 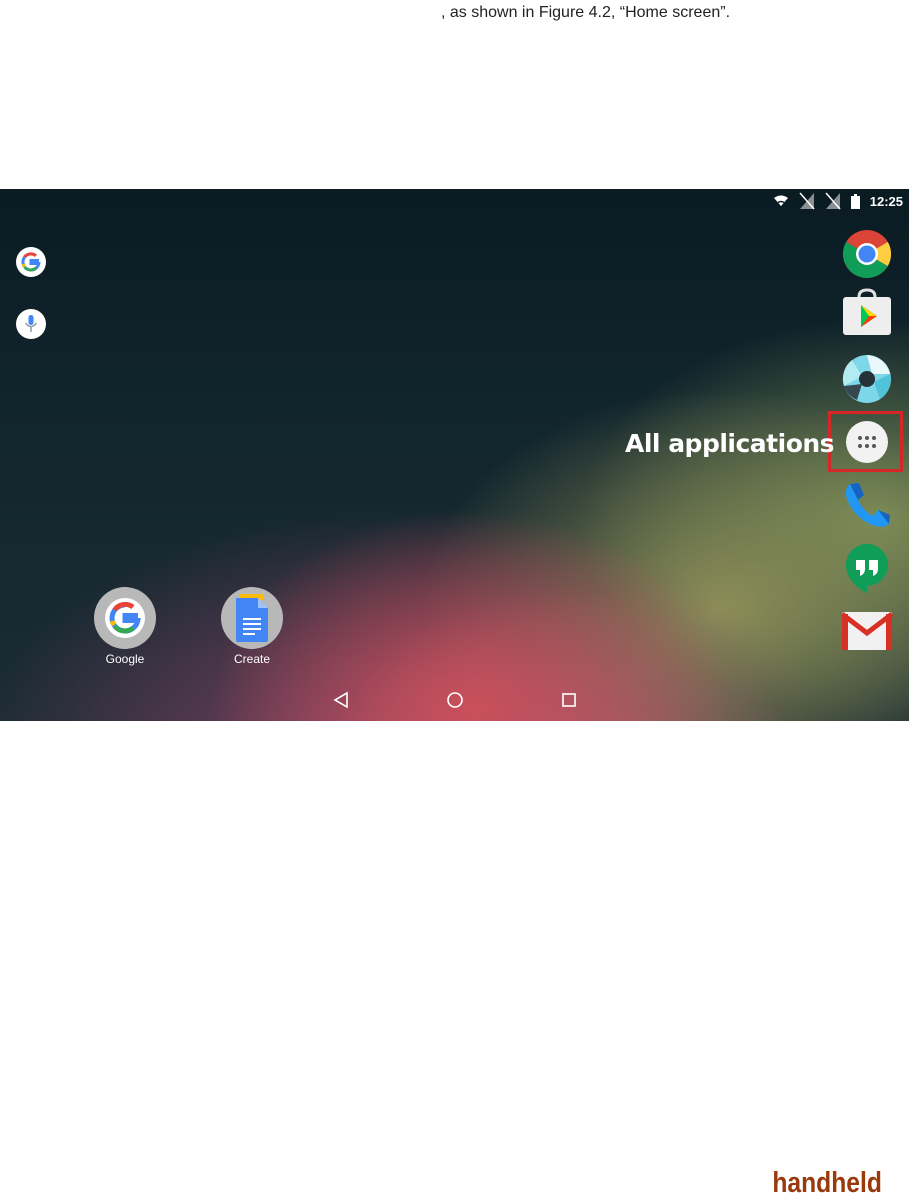 I want to click on docs-folder-icon, so click(x=252, y=618).